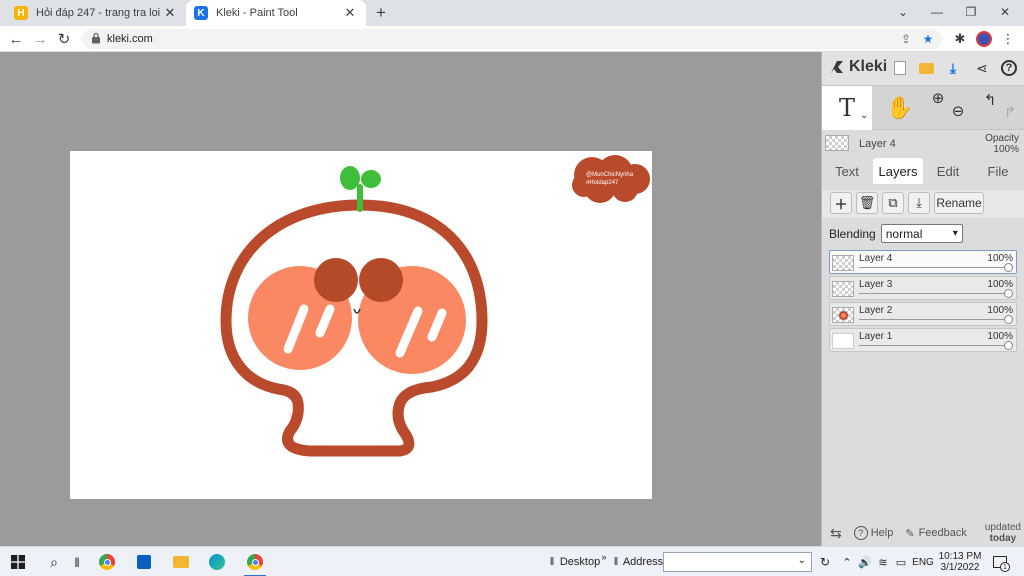 The height and width of the screenshot is (576, 1024). I want to click on new-image-icon, so click(900, 68).